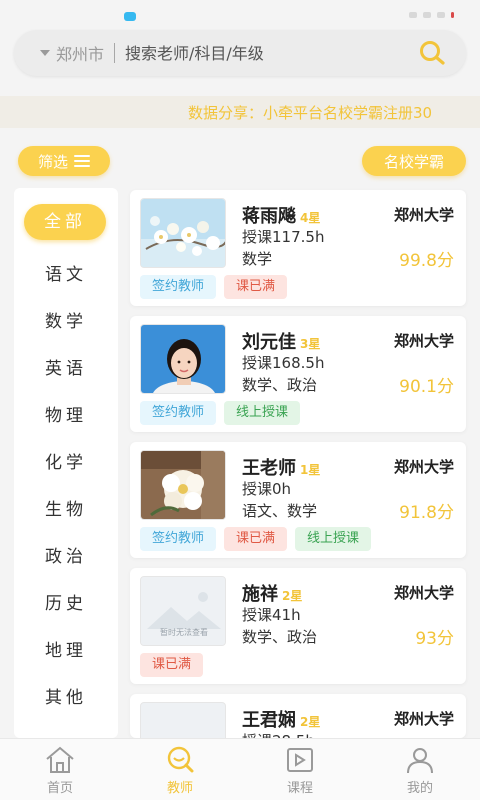 The width and height of the screenshot is (480, 800). I want to click on nav-home-label: 首页, so click(59, 788).